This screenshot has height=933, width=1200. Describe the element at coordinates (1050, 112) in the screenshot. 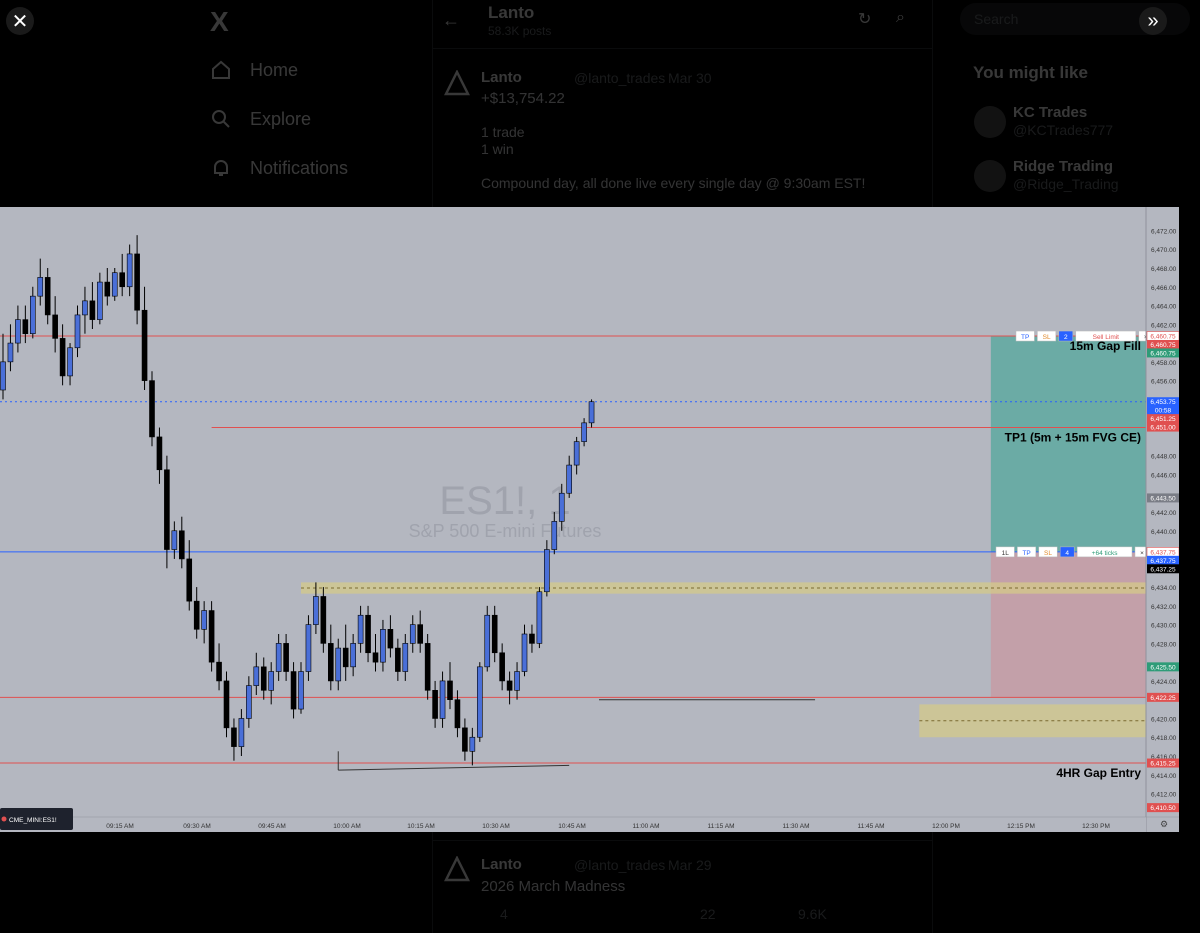

I see `suggestion-name: KC Trades` at that location.